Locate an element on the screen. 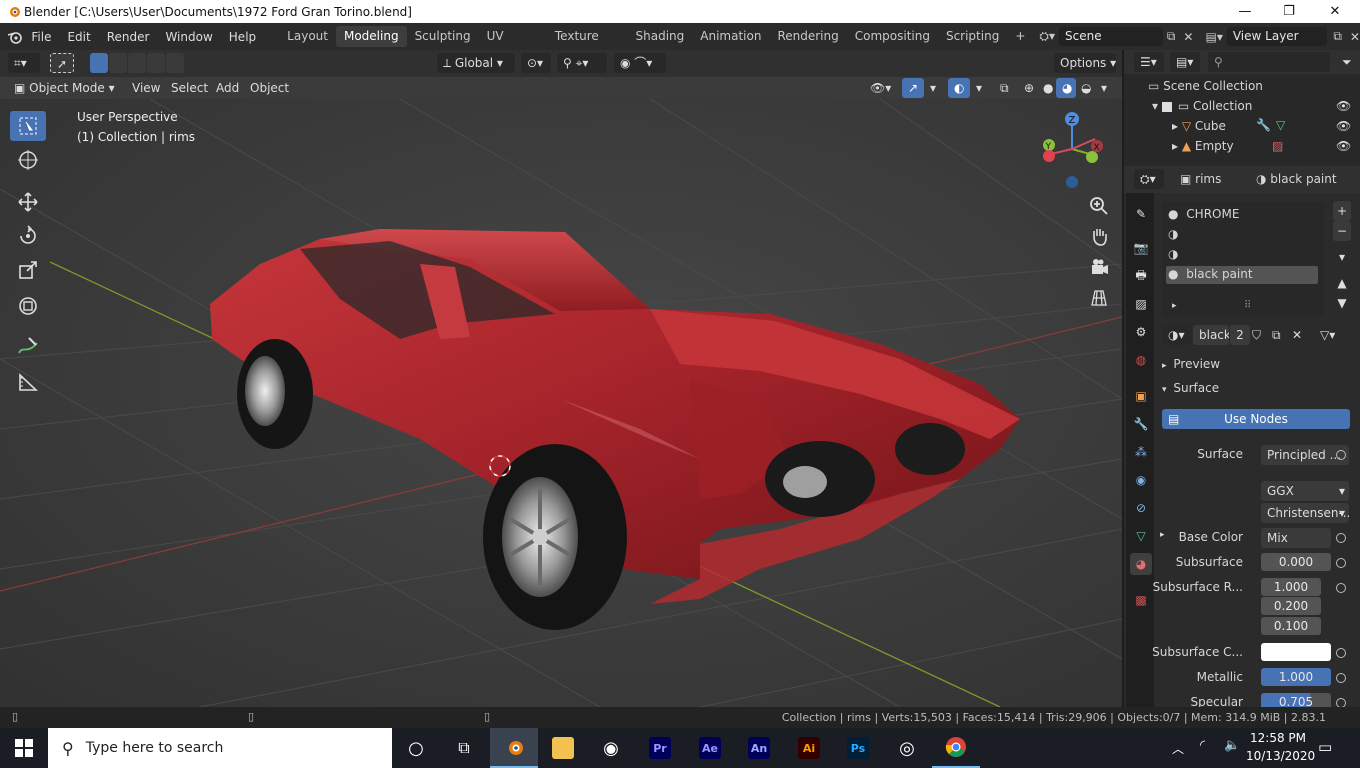 The width and height of the screenshot is (1360, 768). select-tool-icon: ➚ is located at coordinates (62, 63).